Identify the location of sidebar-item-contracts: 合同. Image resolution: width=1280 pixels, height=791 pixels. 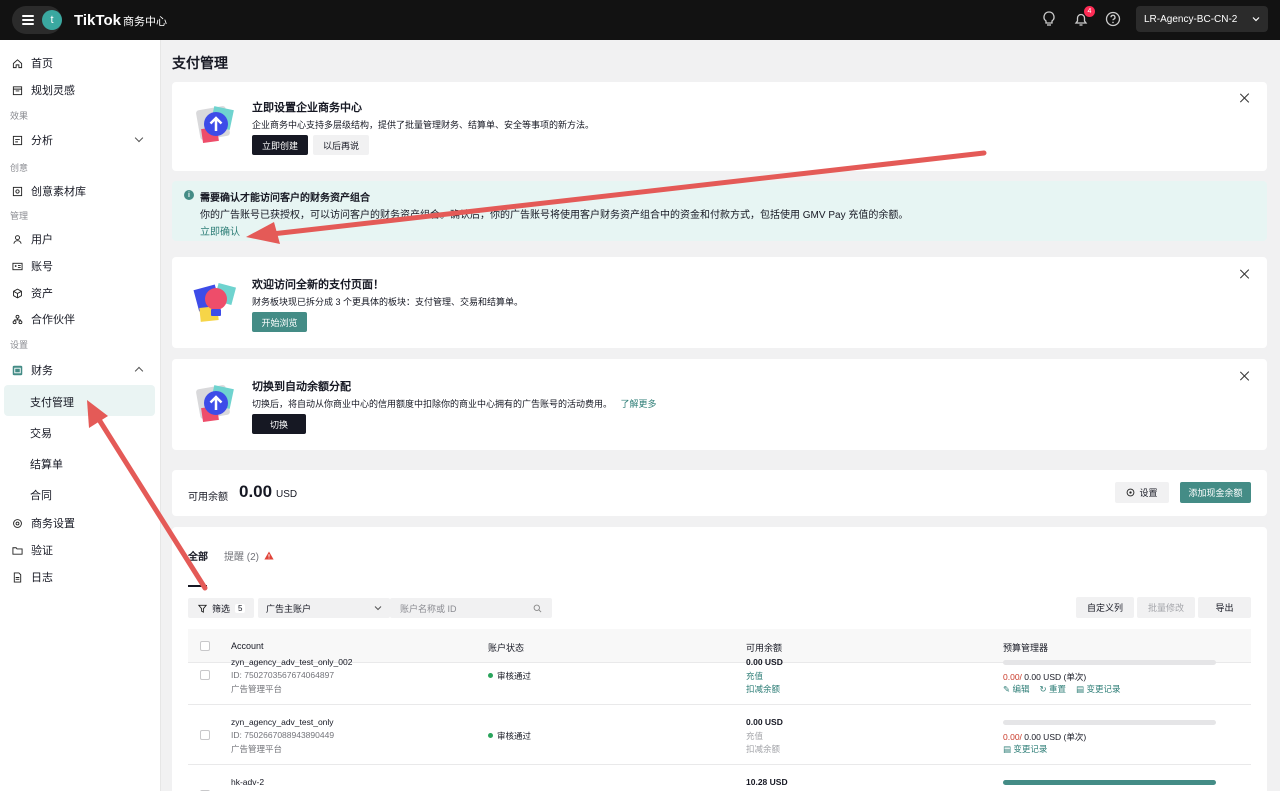
(41, 495).